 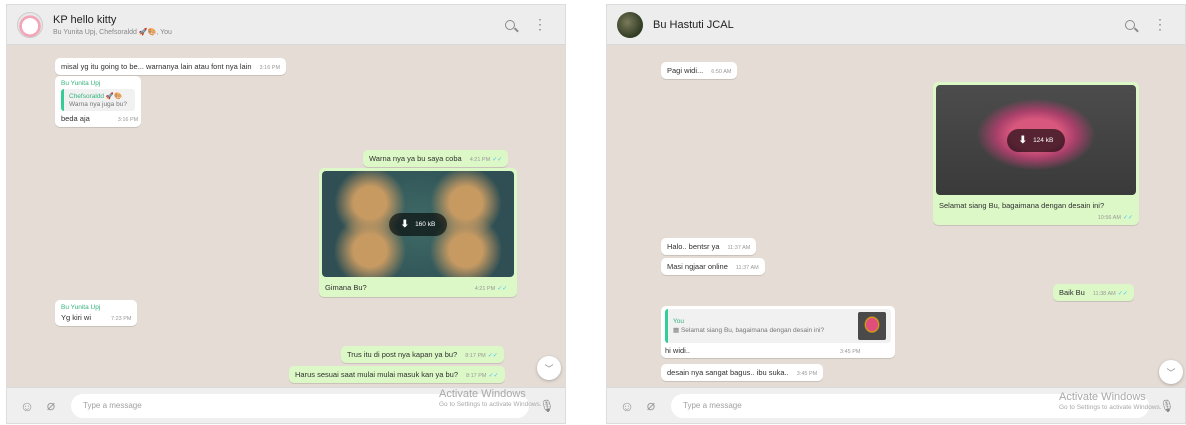 What do you see at coordinates (697, 266) in the screenshot?
I see `message-text: Masi ngjaar online` at bounding box center [697, 266].